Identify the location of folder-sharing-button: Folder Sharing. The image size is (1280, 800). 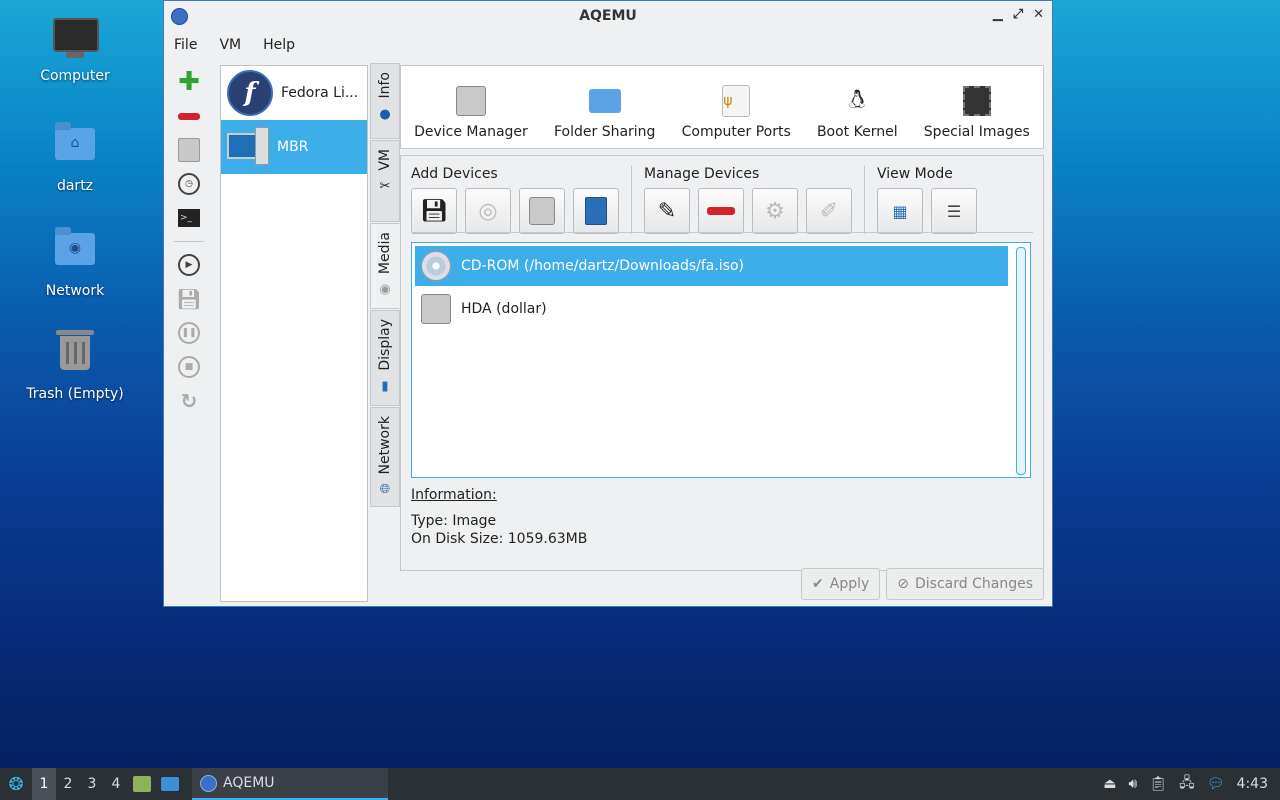
(604, 112).